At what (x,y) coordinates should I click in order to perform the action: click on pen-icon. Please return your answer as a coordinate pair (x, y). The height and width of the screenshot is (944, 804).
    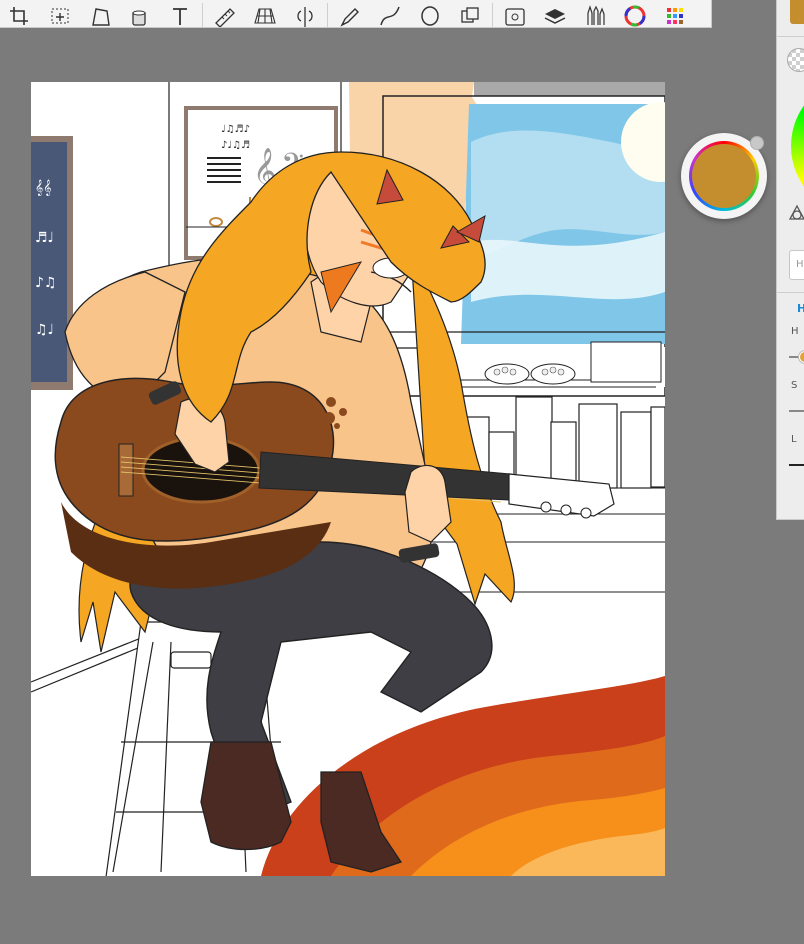
    Looking at the image, I should click on (350, 14).